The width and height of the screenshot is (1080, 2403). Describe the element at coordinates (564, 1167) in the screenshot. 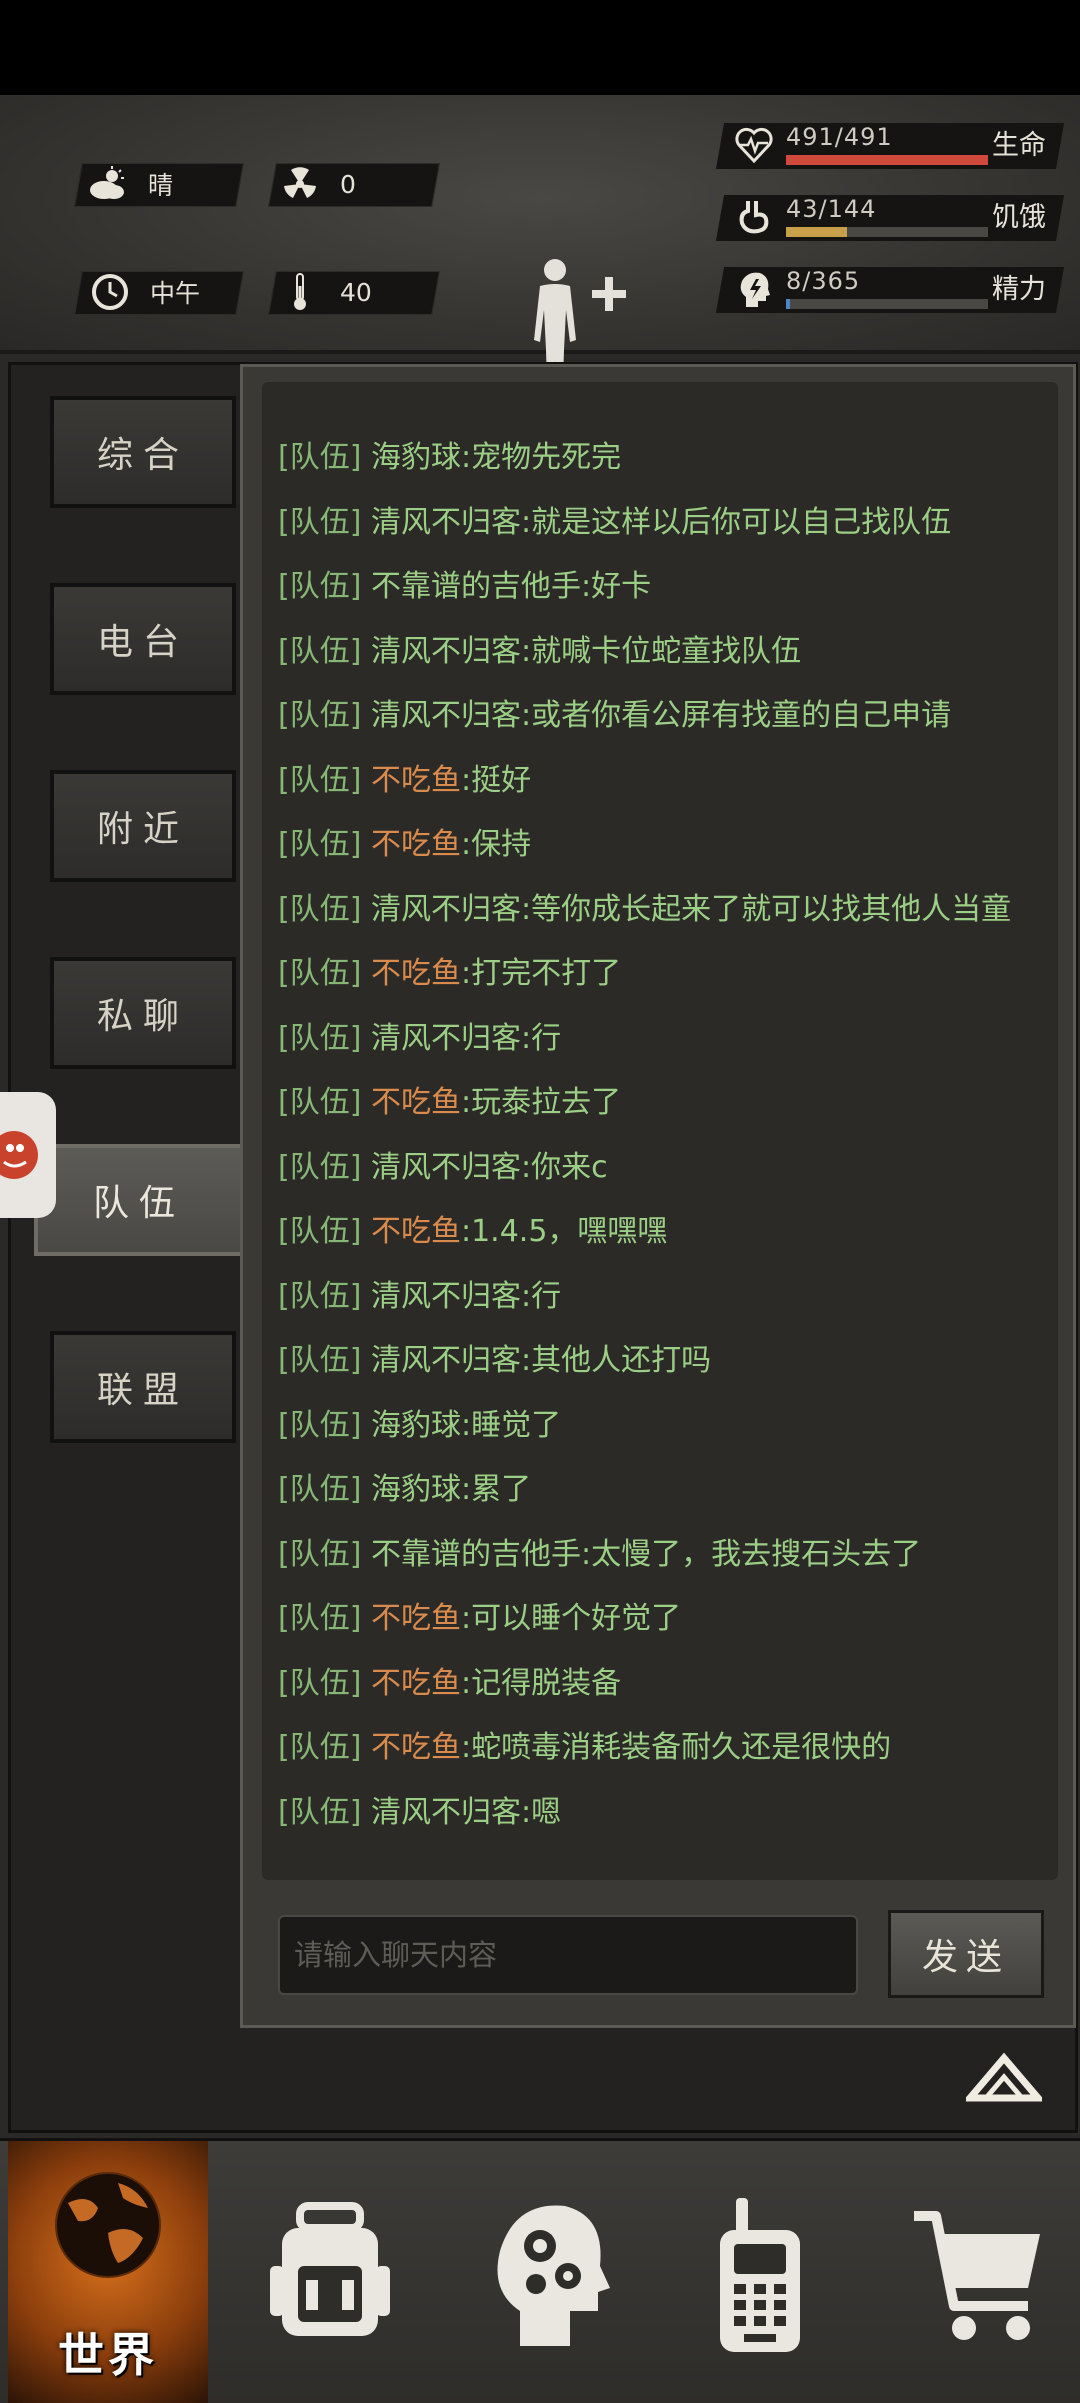

I see `message-text: :你来c` at that location.